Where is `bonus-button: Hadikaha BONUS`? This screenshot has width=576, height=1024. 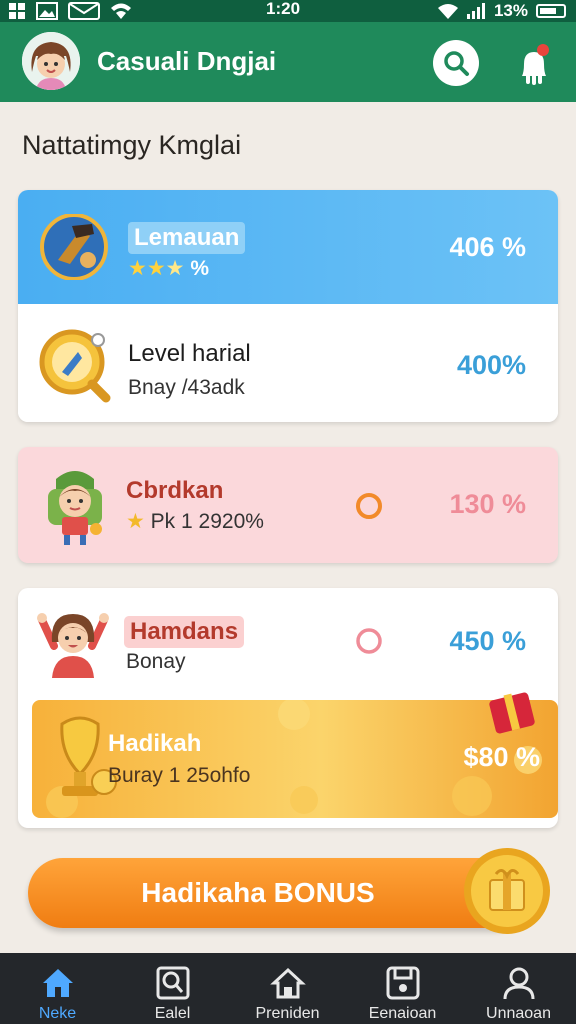
bonus-button: Hadikaha BONUS is located at coordinates (278, 893).